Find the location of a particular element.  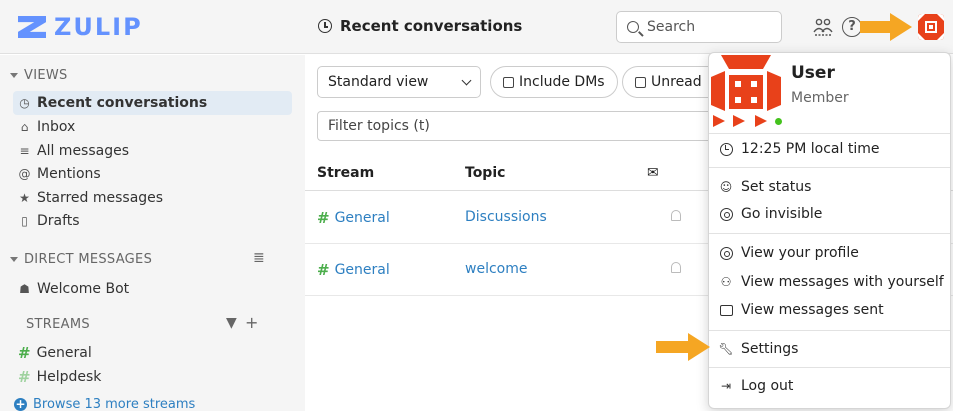

streams-header: STREAMS is located at coordinates (58, 324).